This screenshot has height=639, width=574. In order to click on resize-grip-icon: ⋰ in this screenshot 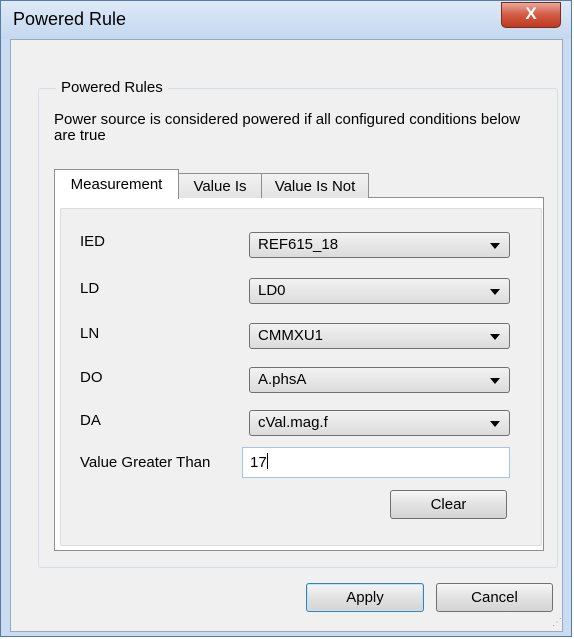, I will do `click(557, 622)`.